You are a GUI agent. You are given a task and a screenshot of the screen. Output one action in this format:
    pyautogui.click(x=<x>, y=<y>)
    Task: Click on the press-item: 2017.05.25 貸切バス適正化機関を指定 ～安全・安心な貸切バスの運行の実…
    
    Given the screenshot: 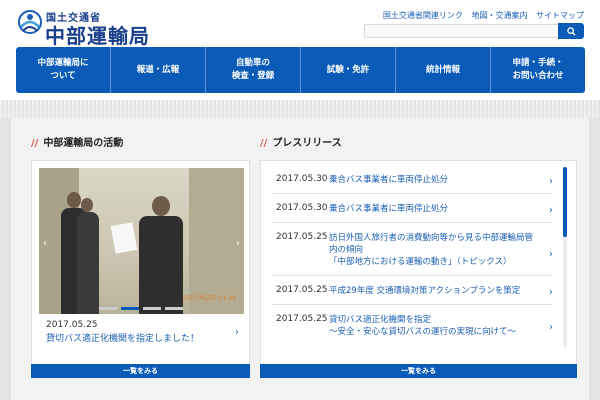 What is the action you would take?
    pyautogui.click(x=412, y=325)
    